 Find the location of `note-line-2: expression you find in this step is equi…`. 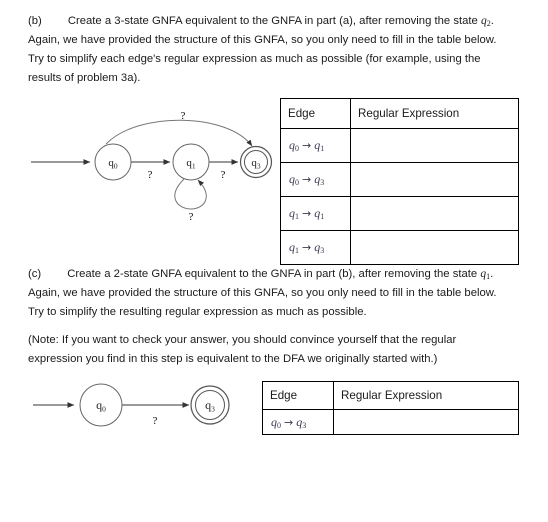

note-line-2: expression you find in this step is equi… is located at coordinates (233, 359).